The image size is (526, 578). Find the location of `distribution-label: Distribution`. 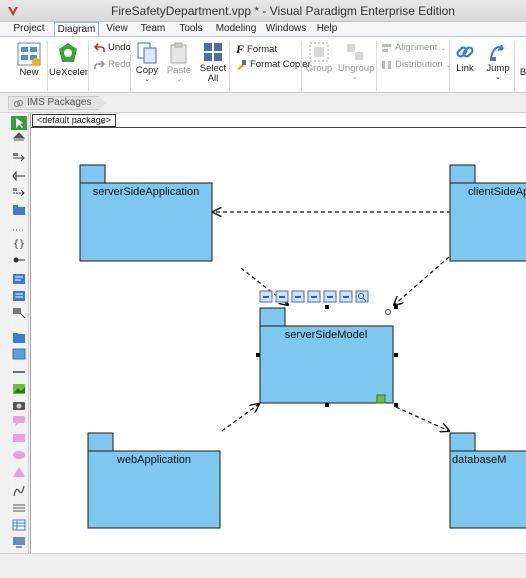

distribution-label: Distribution is located at coordinates (419, 64).